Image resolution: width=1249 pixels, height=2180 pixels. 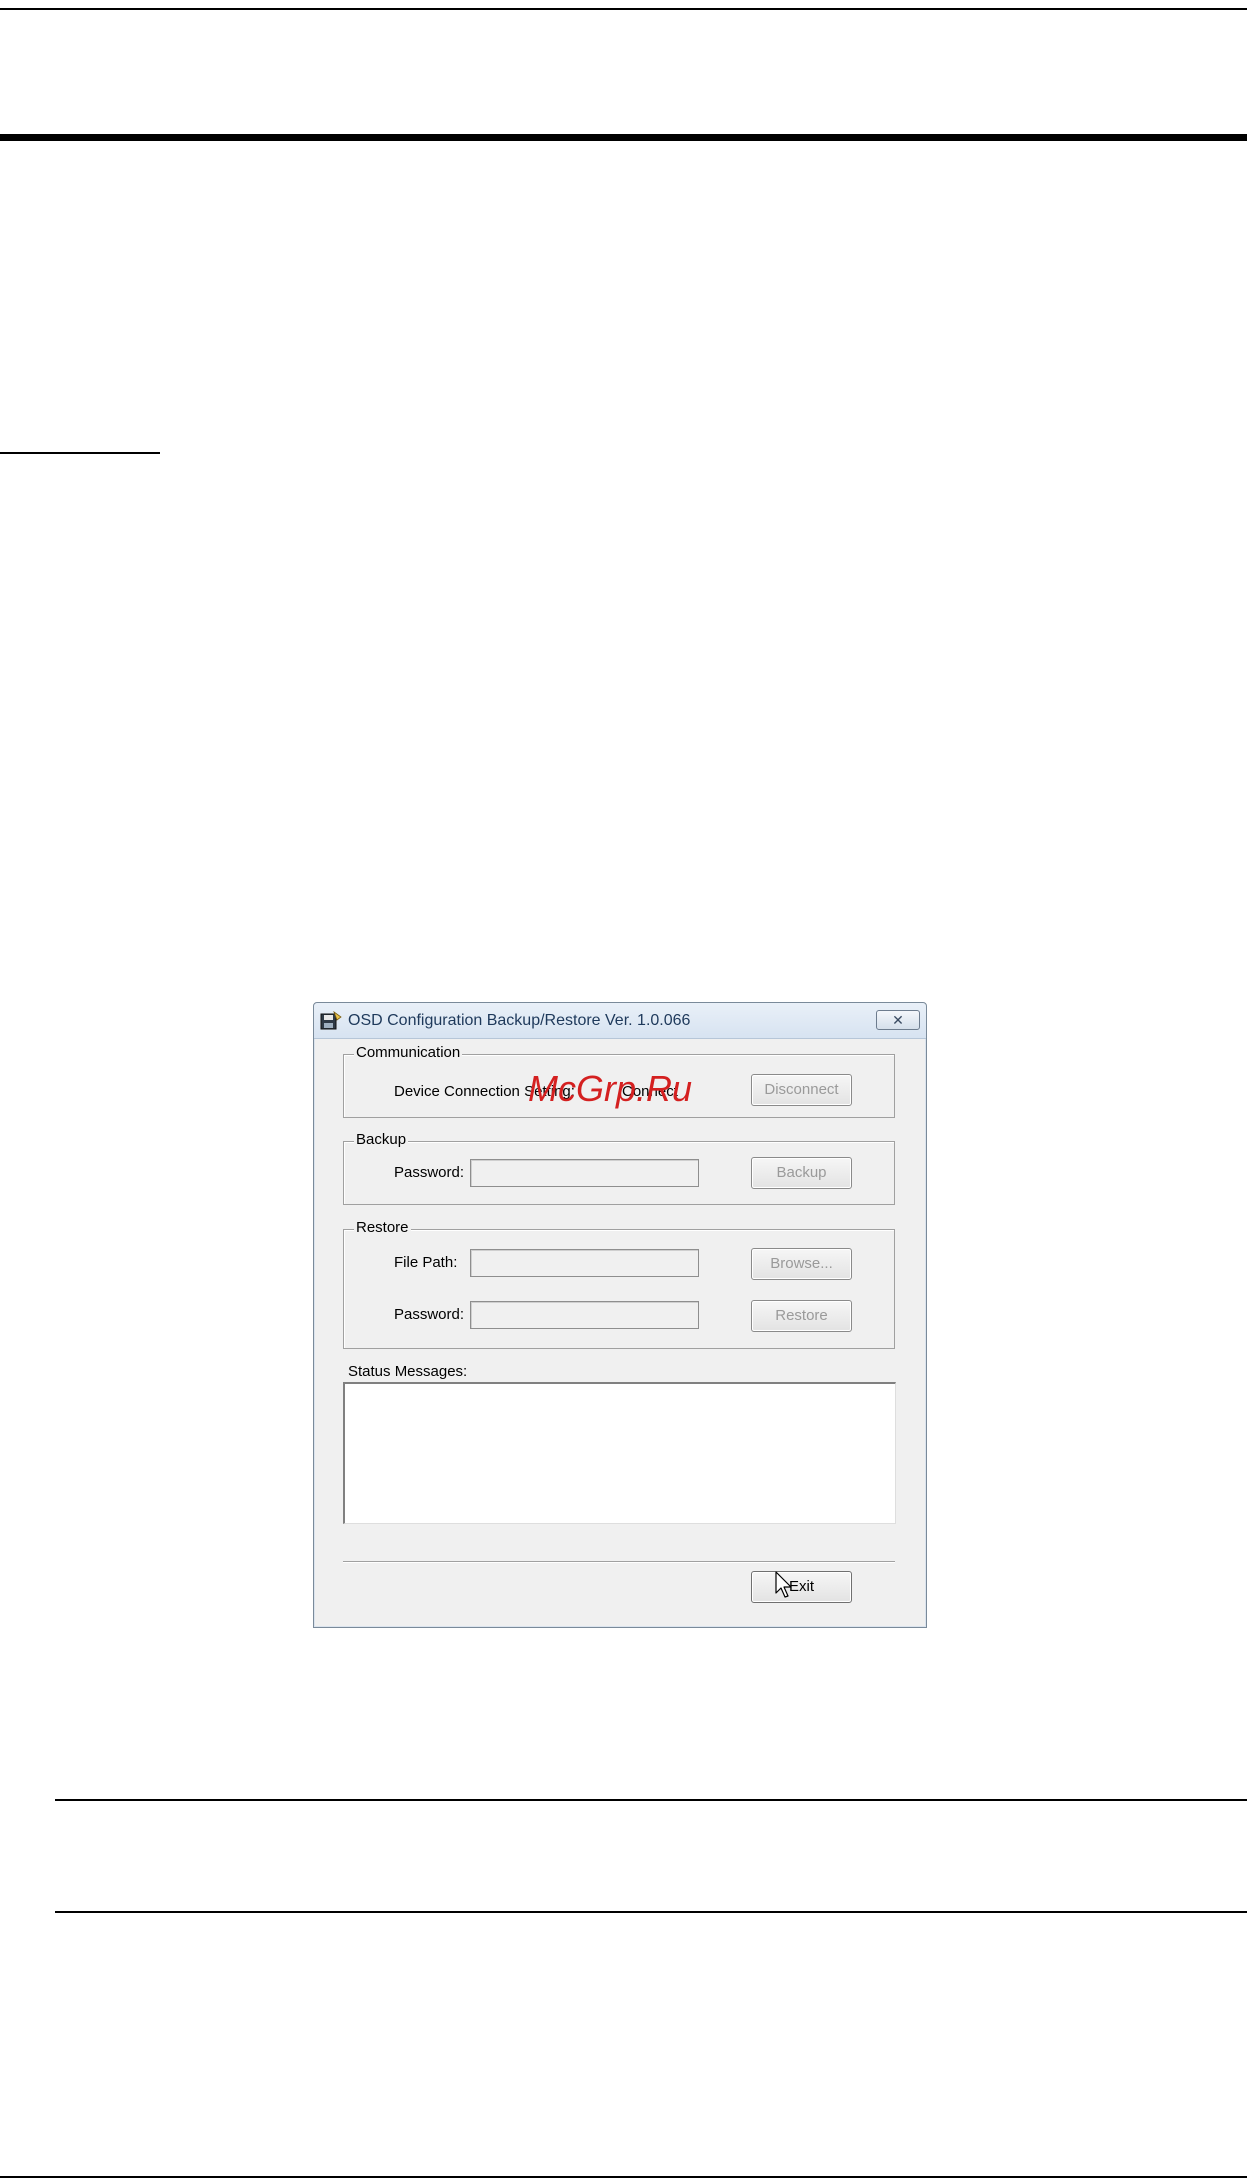 What do you see at coordinates (623, 2177) in the screenshot?
I see `footer-rule` at bounding box center [623, 2177].